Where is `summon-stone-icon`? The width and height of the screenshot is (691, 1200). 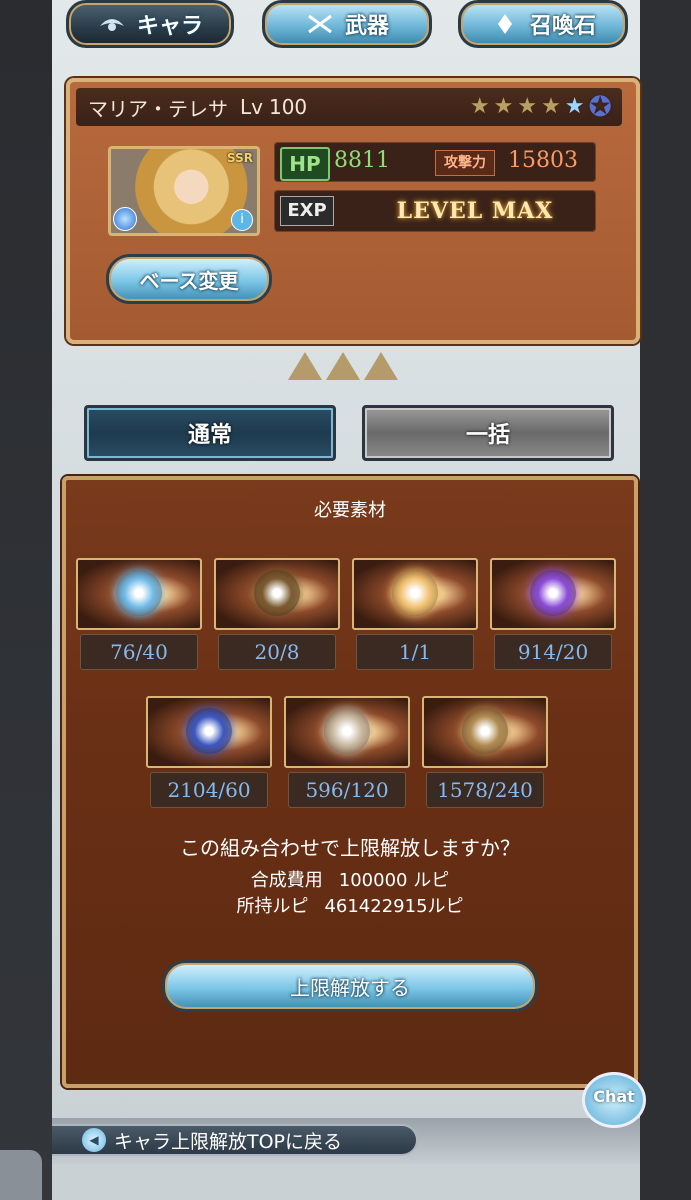 summon-stone-icon is located at coordinates (504, 24).